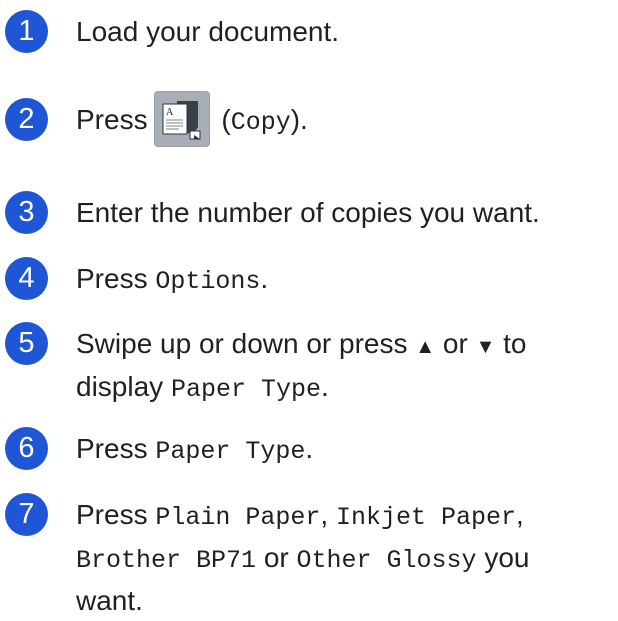  I want to click on you-word: you, so click(507, 557).